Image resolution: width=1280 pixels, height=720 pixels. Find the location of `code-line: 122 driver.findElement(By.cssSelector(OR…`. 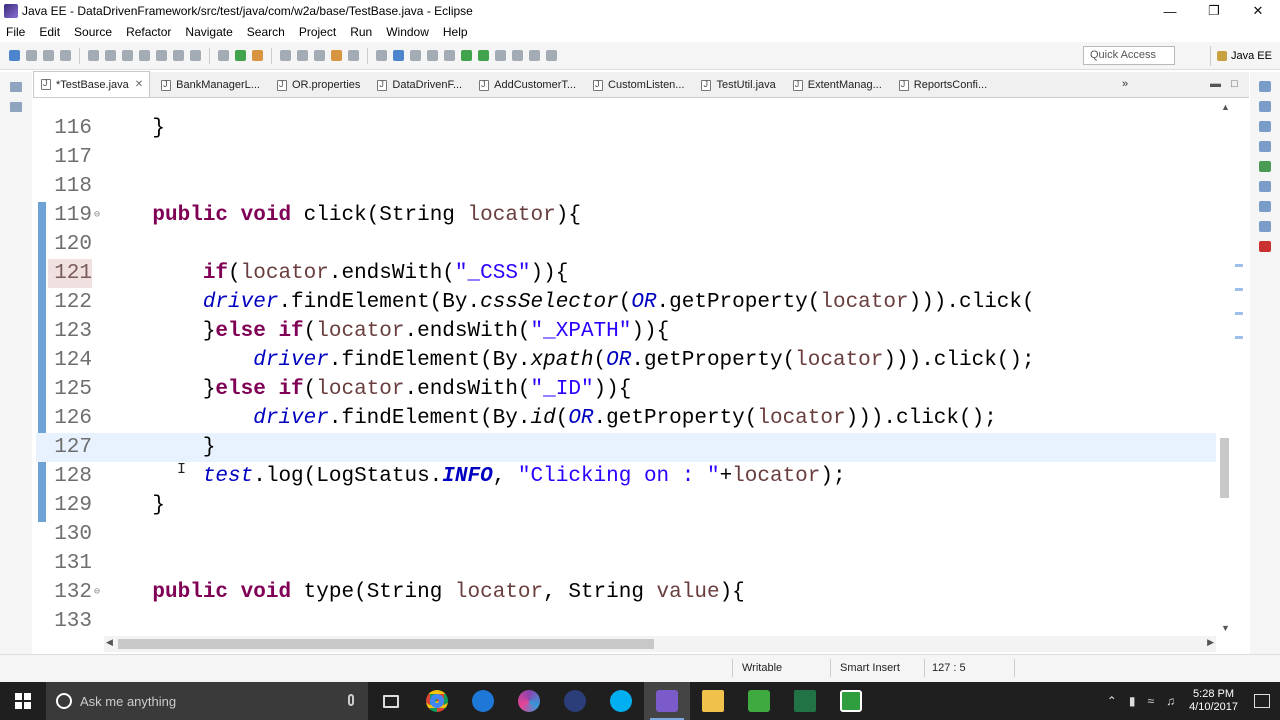

code-line: 122 driver.findElement(By.cssSelector(OR… is located at coordinates (626, 302).